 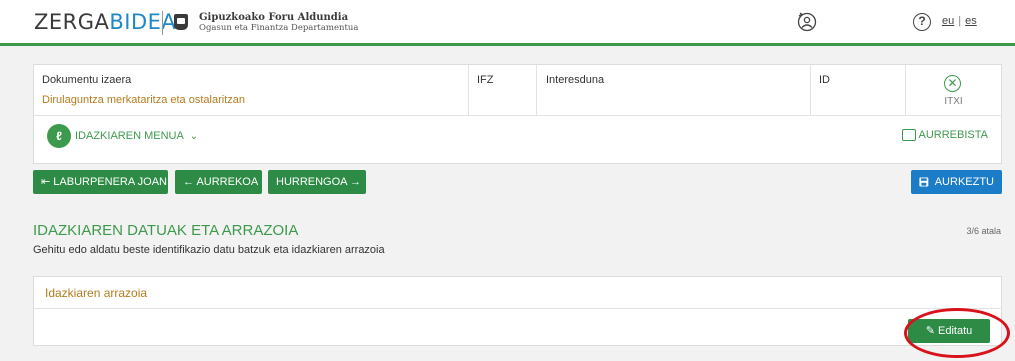 What do you see at coordinates (59, 136) in the screenshot?
I see `document-menu-icon: ℓ` at bounding box center [59, 136].